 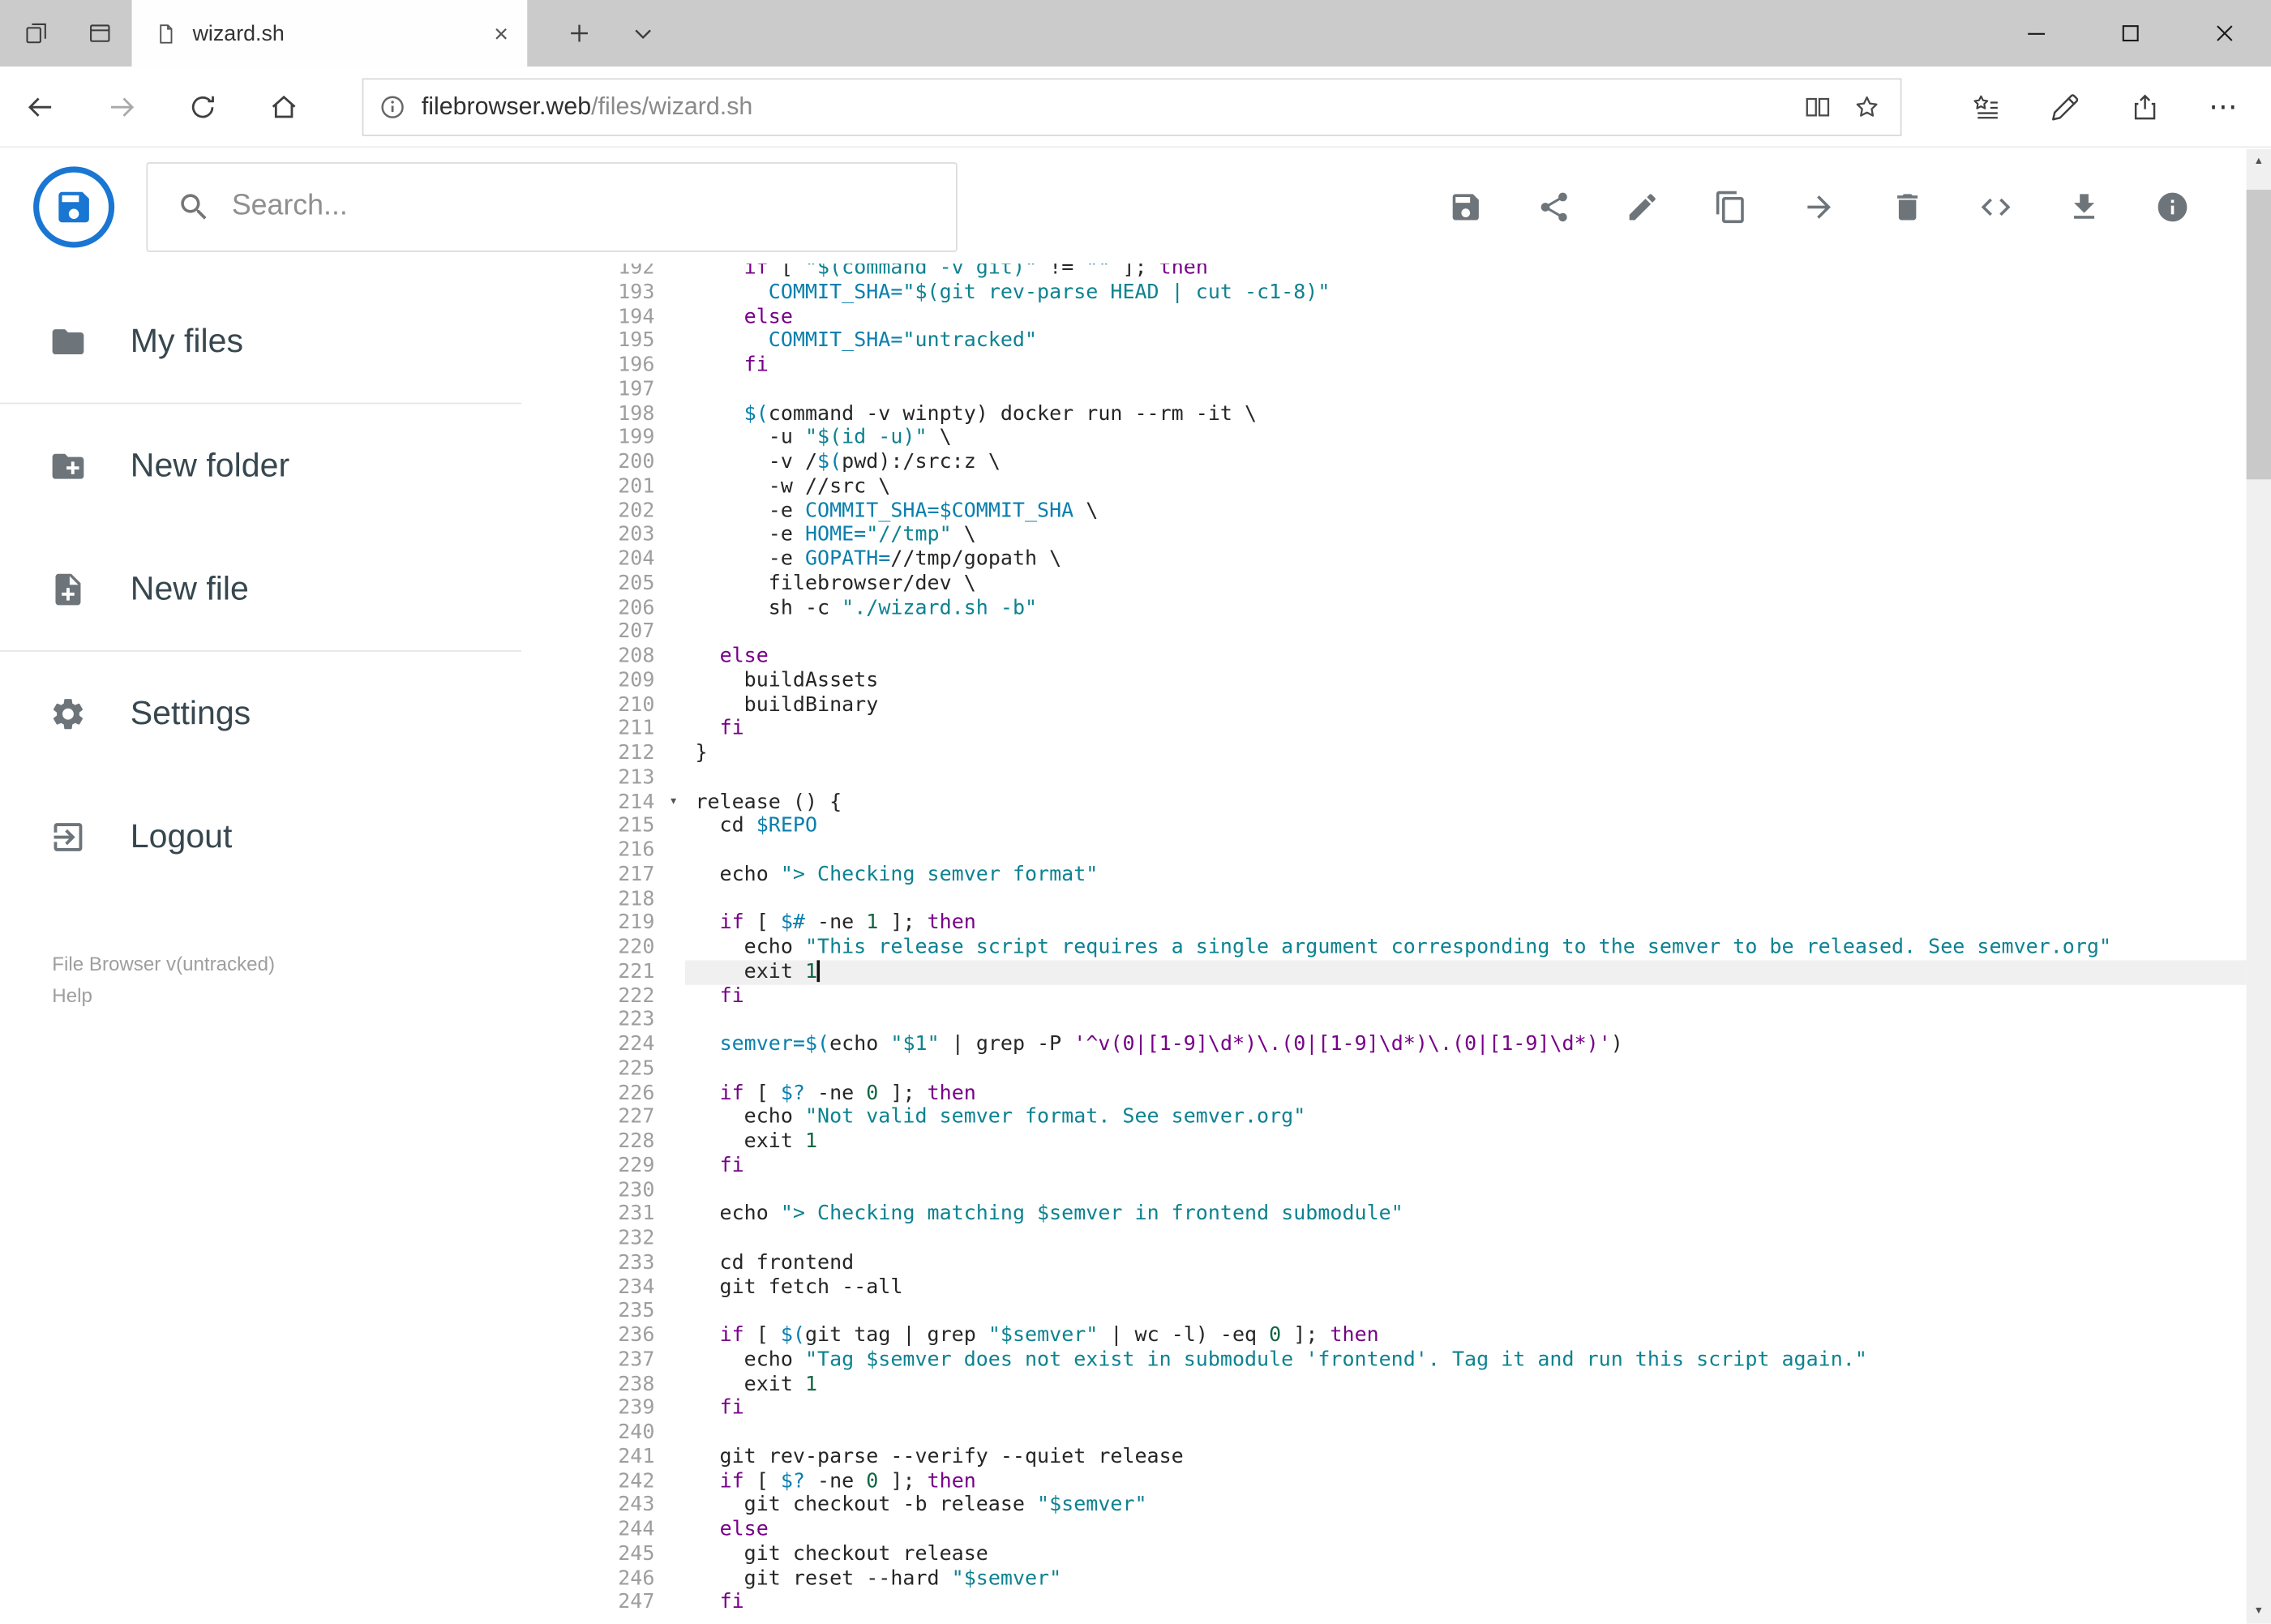 I want to click on search-box, so click(x=552, y=206).